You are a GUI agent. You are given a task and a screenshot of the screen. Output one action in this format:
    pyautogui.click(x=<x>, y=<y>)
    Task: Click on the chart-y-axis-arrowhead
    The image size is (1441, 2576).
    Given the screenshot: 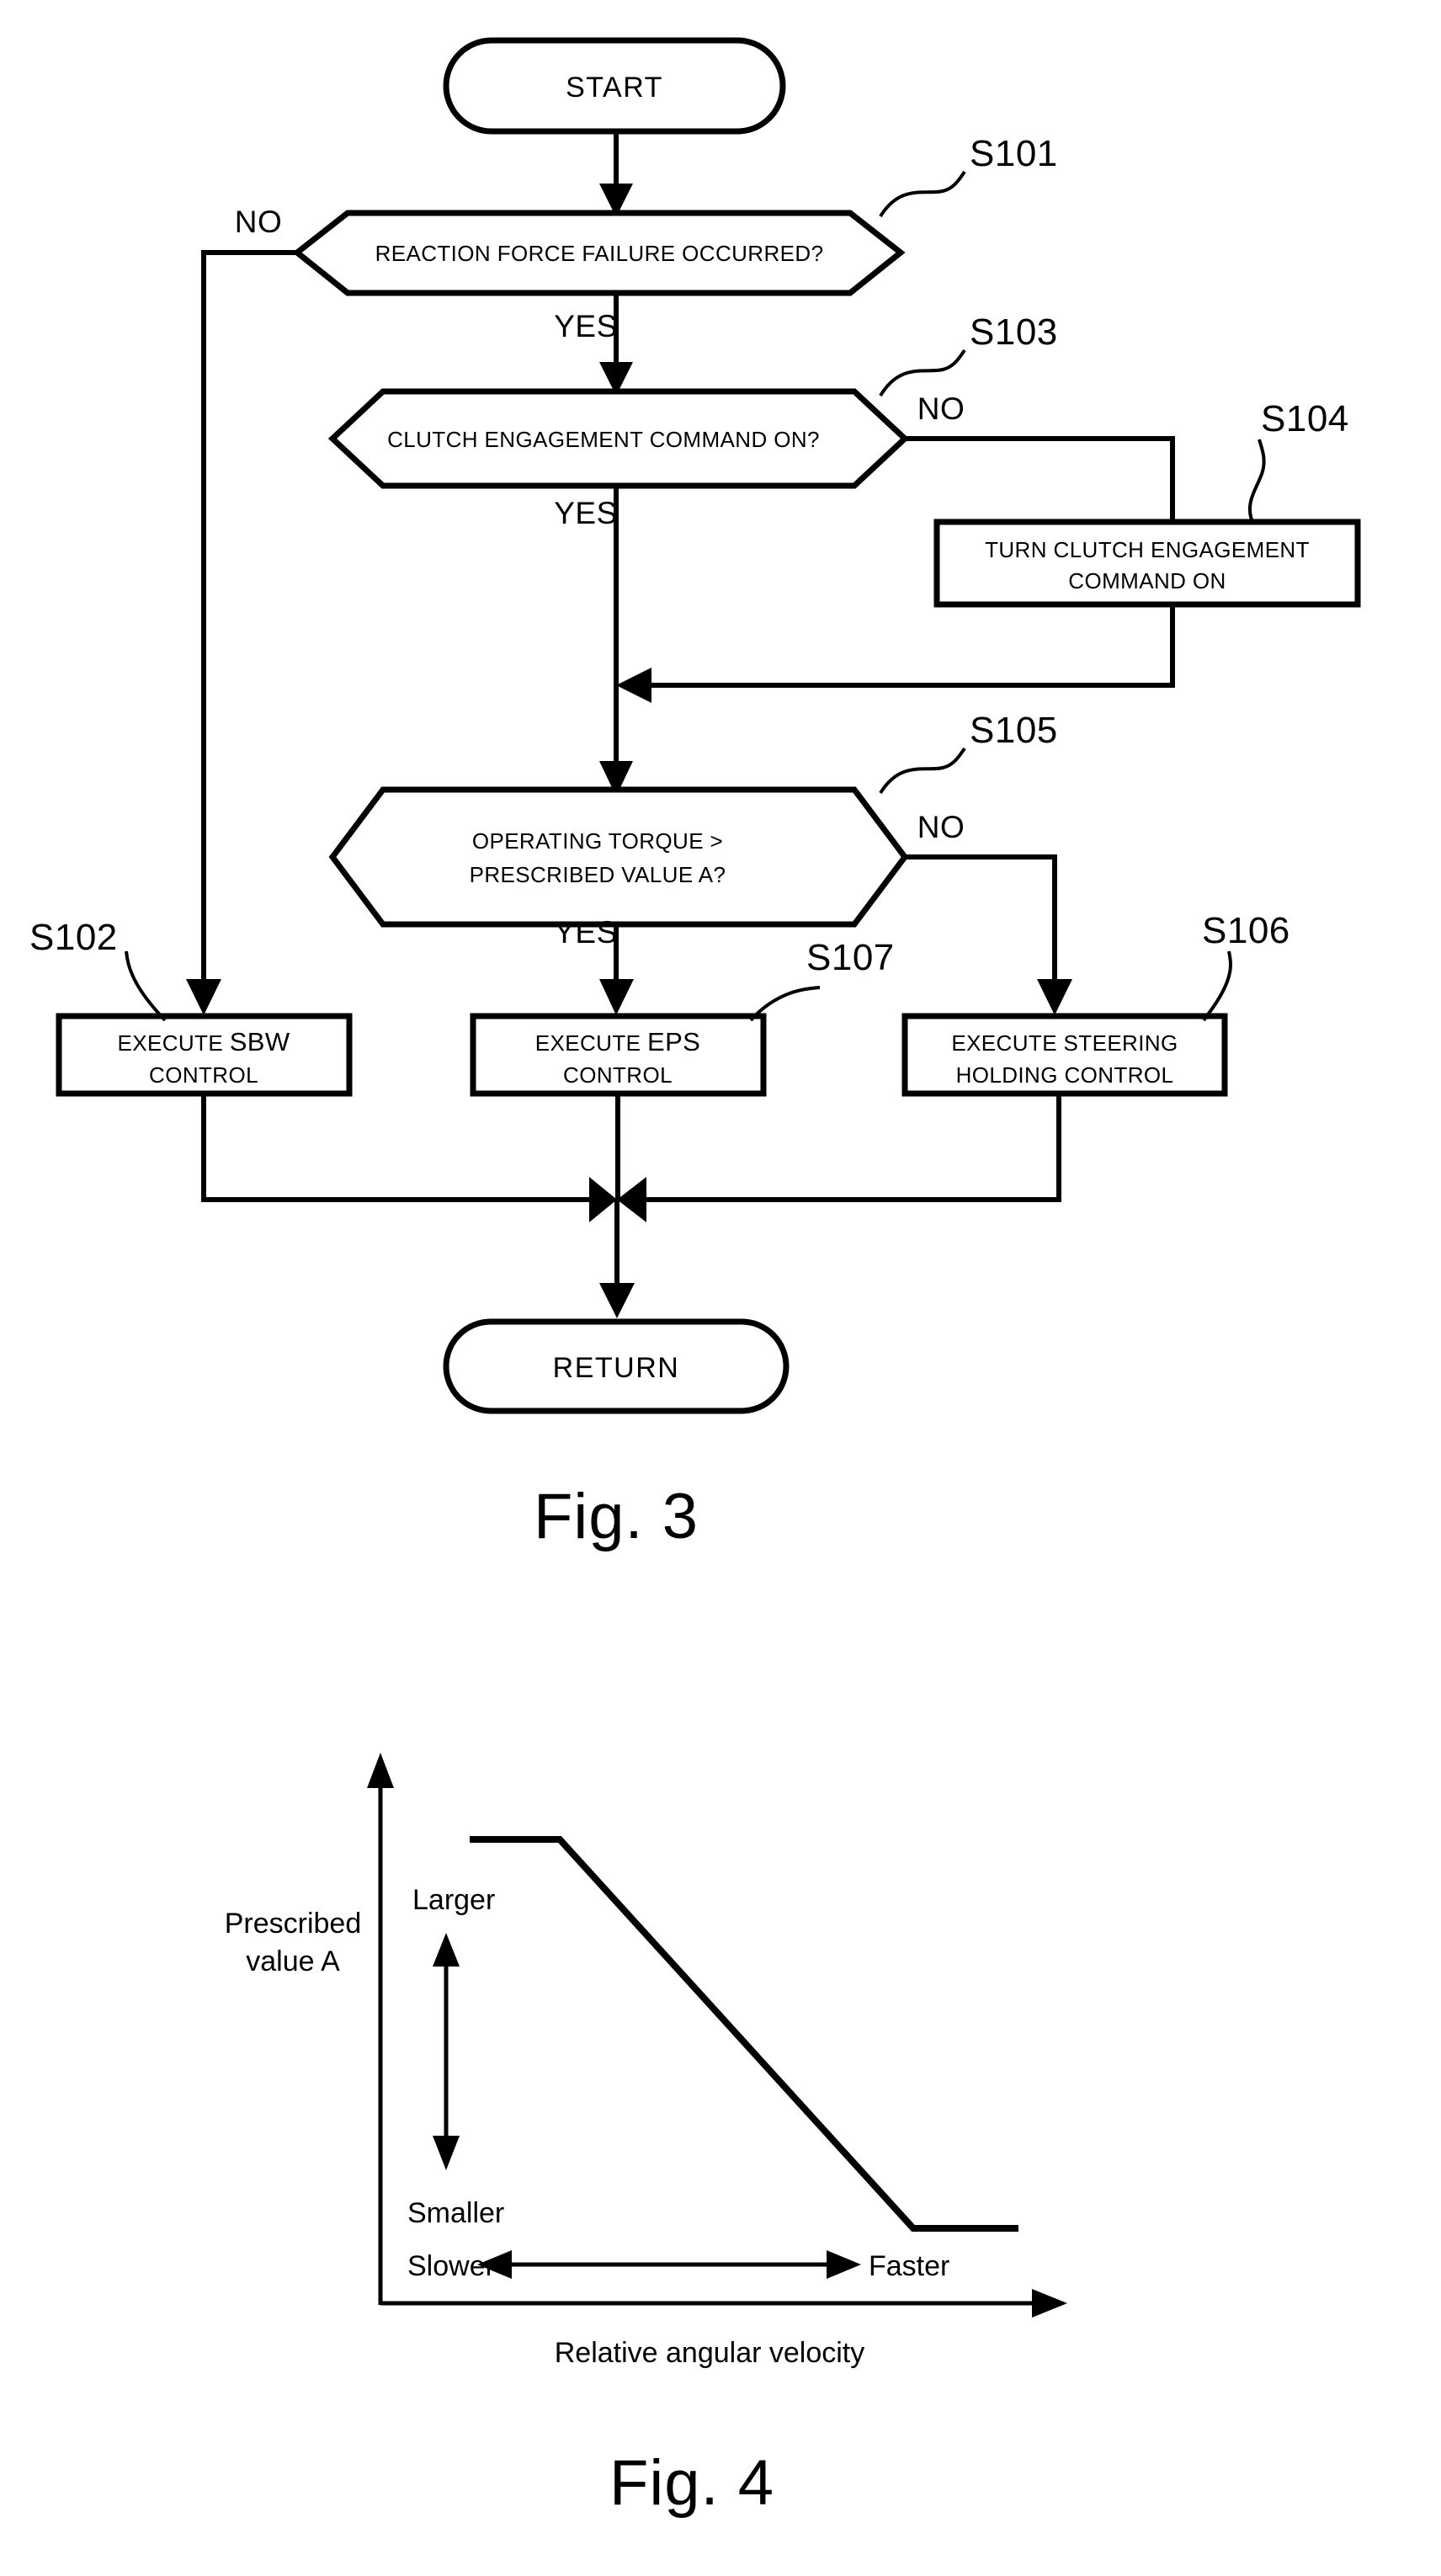 What is the action you would take?
    pyautogui.click(x=380, y=1770)
    